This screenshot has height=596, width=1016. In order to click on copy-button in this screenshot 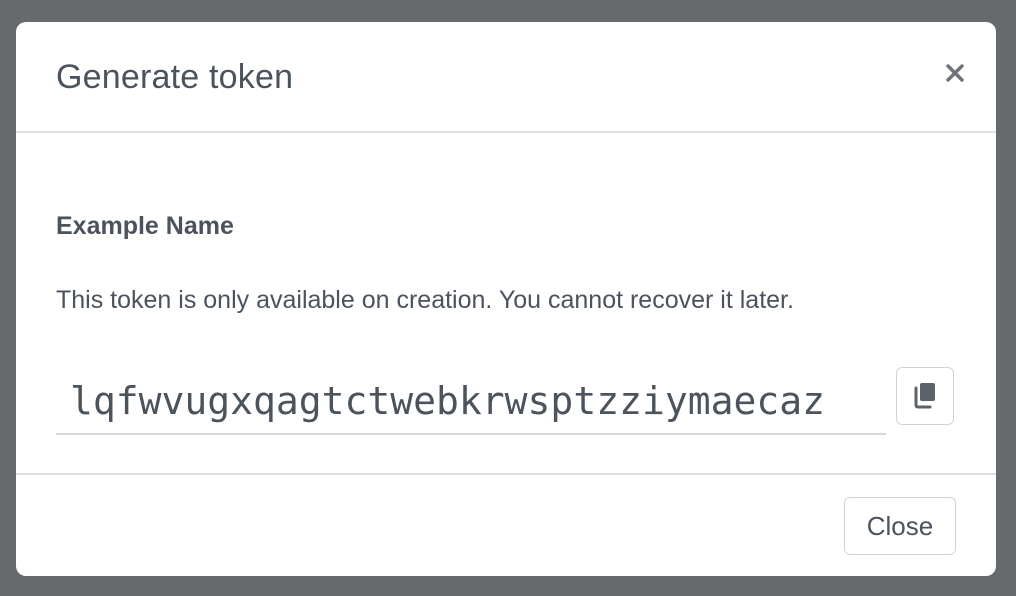, I will do `click(925, 396)`.